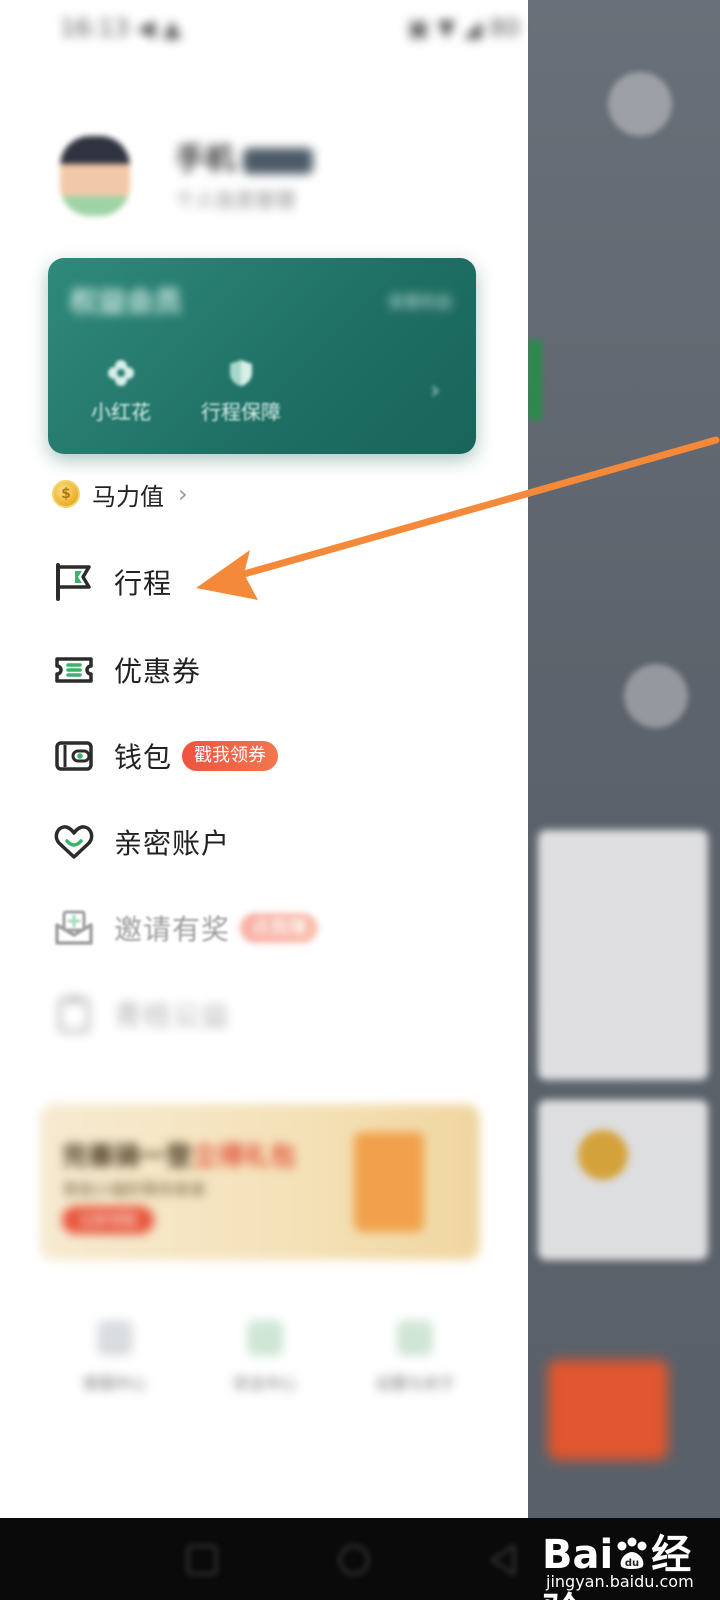  Describe the element at coordinates (235, 200) in the screenshot. I see `profile-subtitle: 个人信息管理` at that location.